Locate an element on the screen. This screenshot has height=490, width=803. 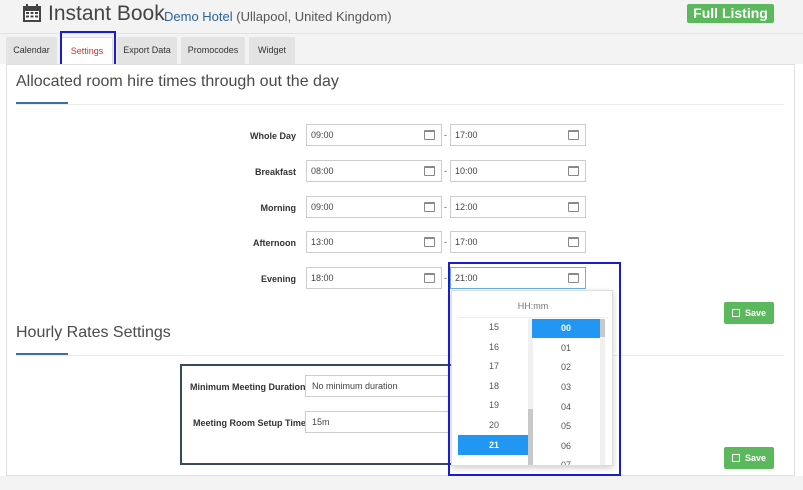
hour-option: 19 is located at coordinates (494, 405).